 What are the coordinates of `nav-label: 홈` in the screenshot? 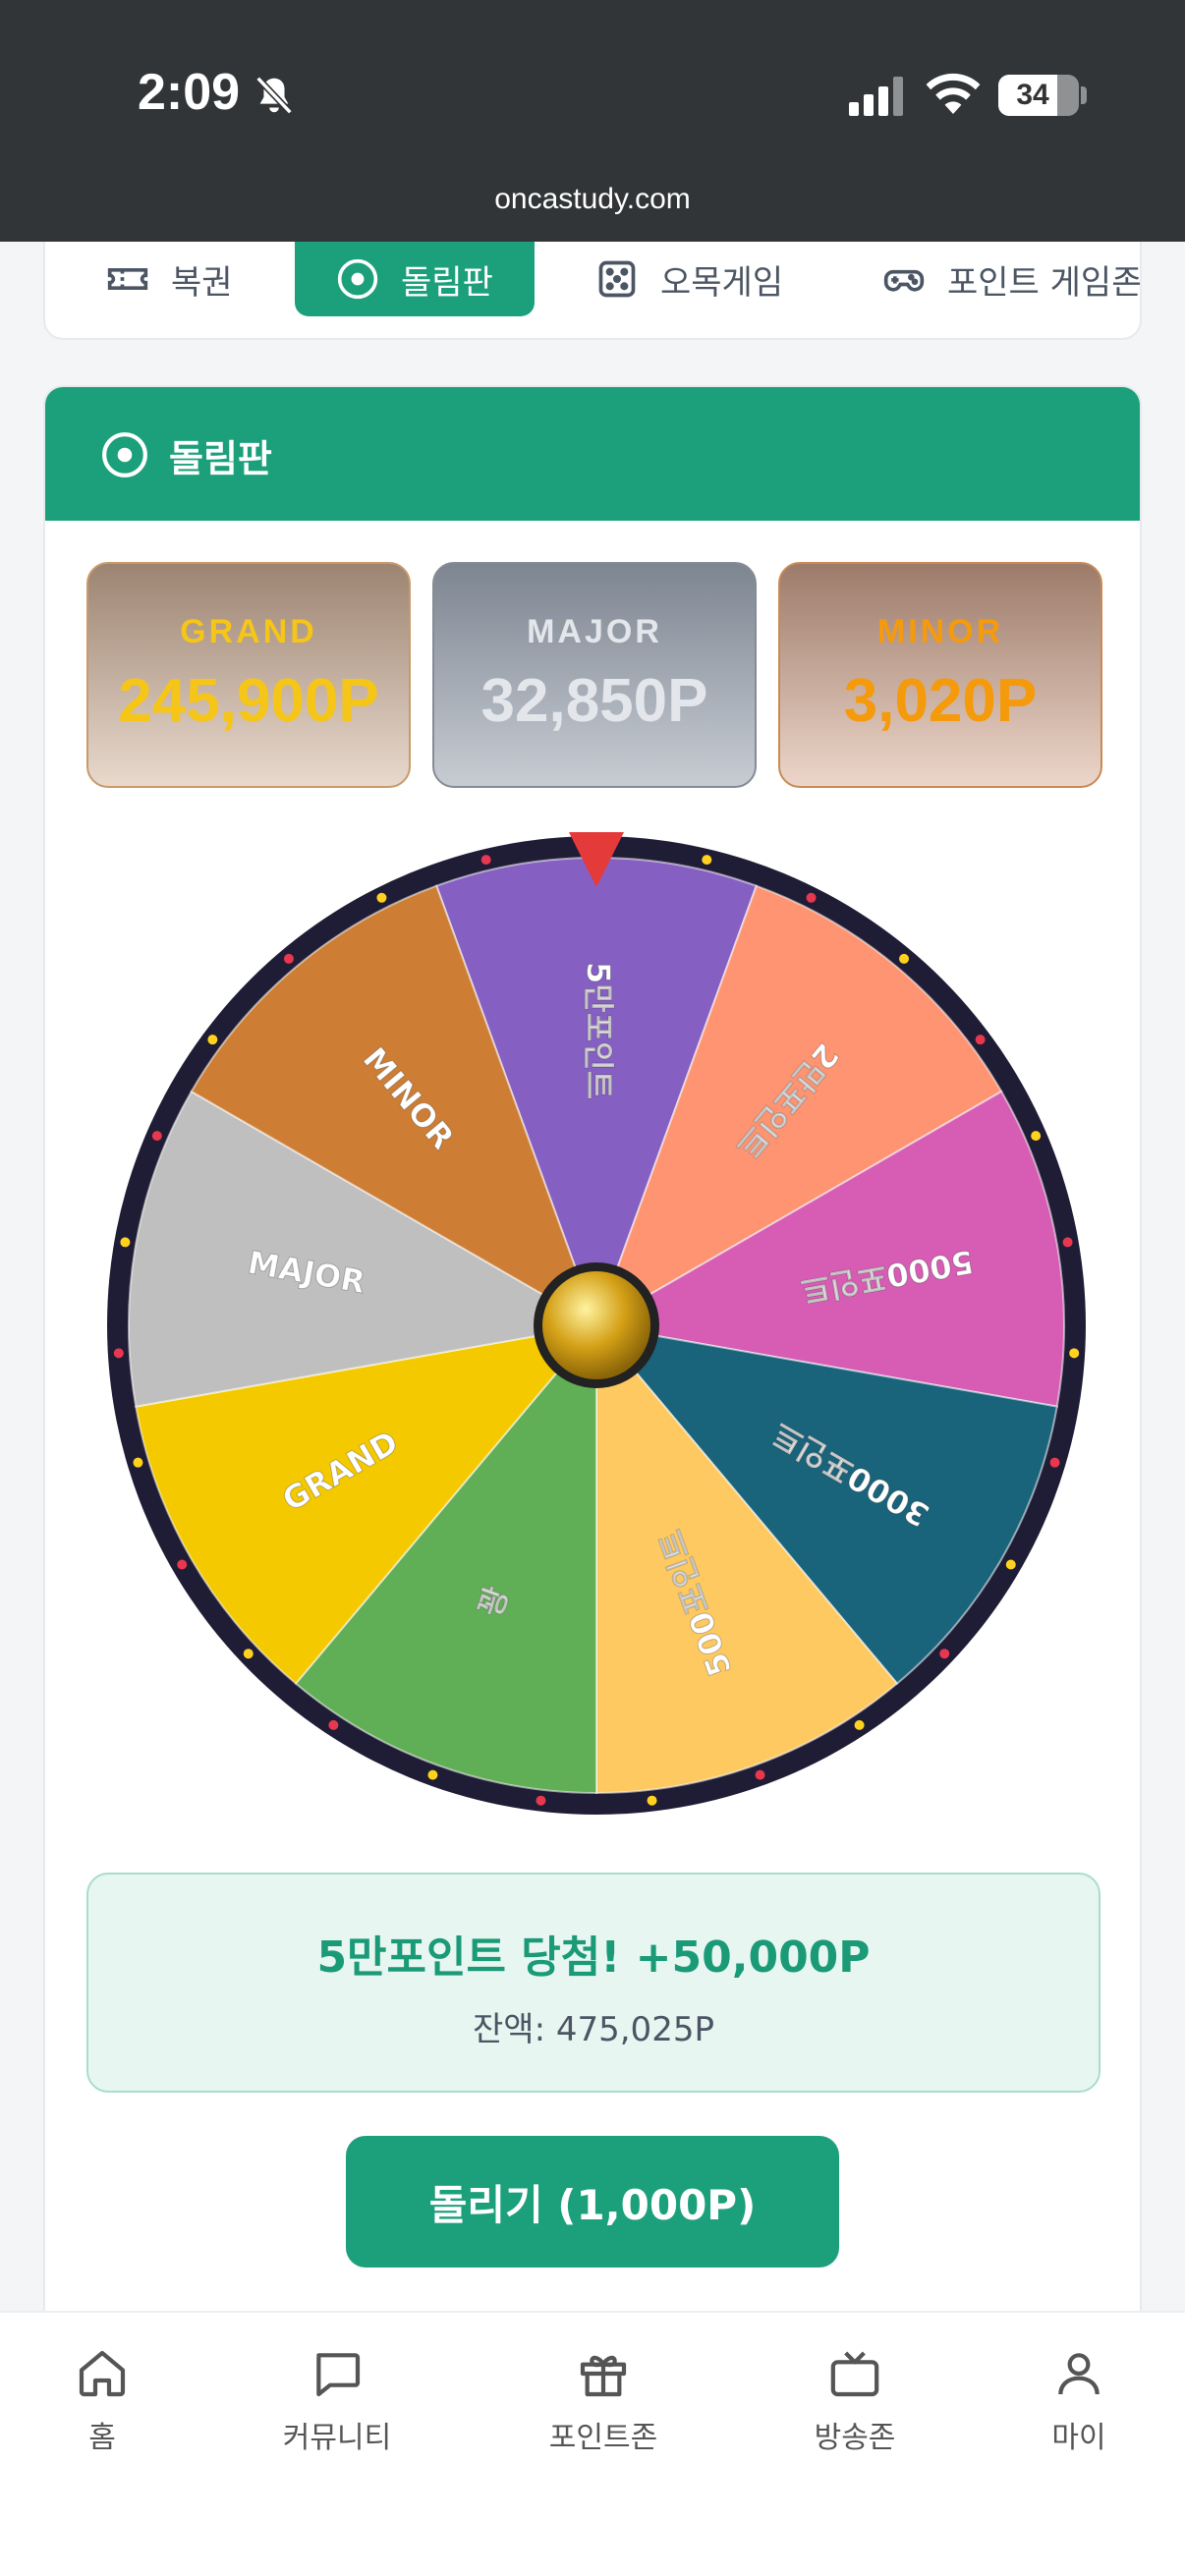 It's located at (102, 2438).